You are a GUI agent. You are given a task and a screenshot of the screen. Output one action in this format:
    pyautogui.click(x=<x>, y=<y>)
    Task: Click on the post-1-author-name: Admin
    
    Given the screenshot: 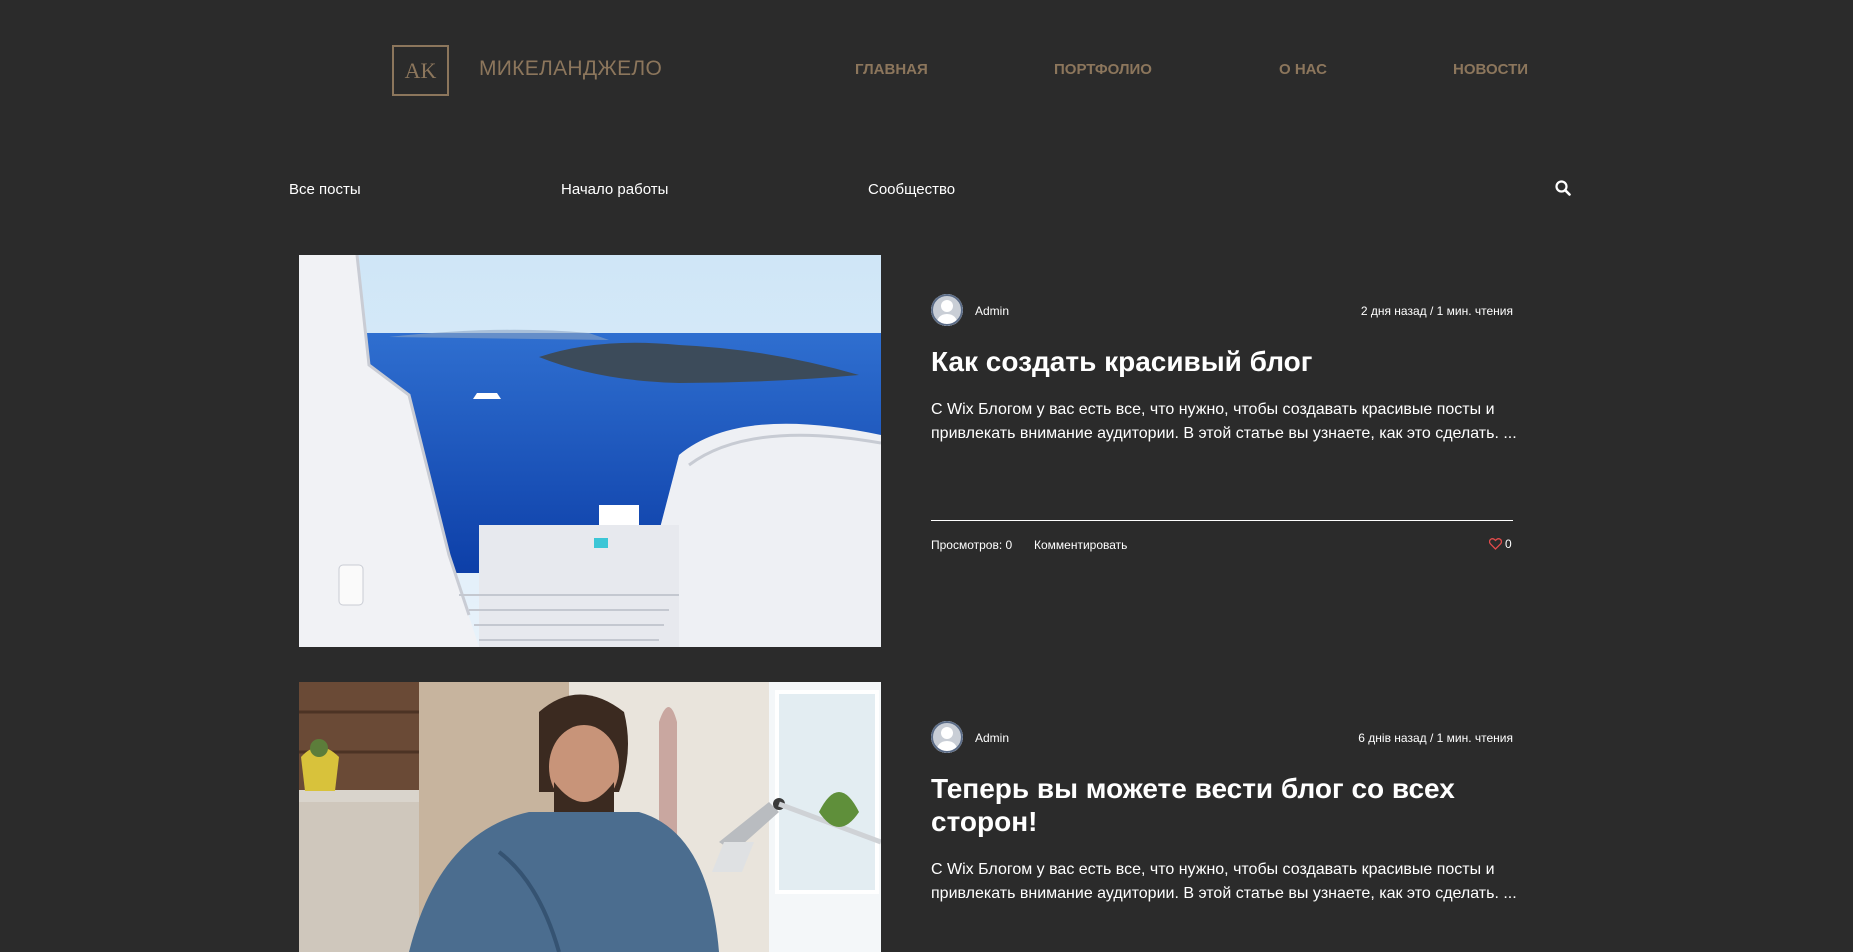 What is the action you would take?
    pyautogui.click(x=992, y=311)
    